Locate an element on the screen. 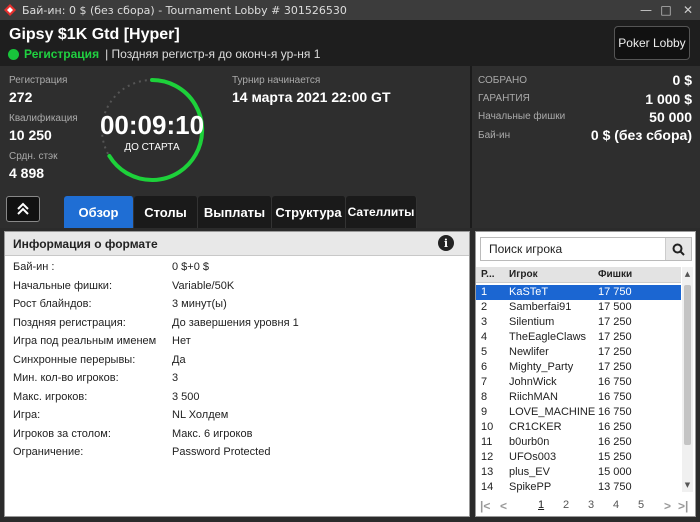  double-chevron-up-icon is located at coordinates (23, 208).